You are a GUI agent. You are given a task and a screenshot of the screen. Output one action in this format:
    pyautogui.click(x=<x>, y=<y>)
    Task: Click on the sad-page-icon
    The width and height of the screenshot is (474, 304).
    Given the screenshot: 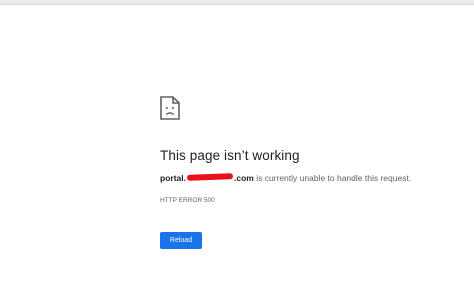 What is the action you would take?
    pyautogui.click(x=170, y=108)
    